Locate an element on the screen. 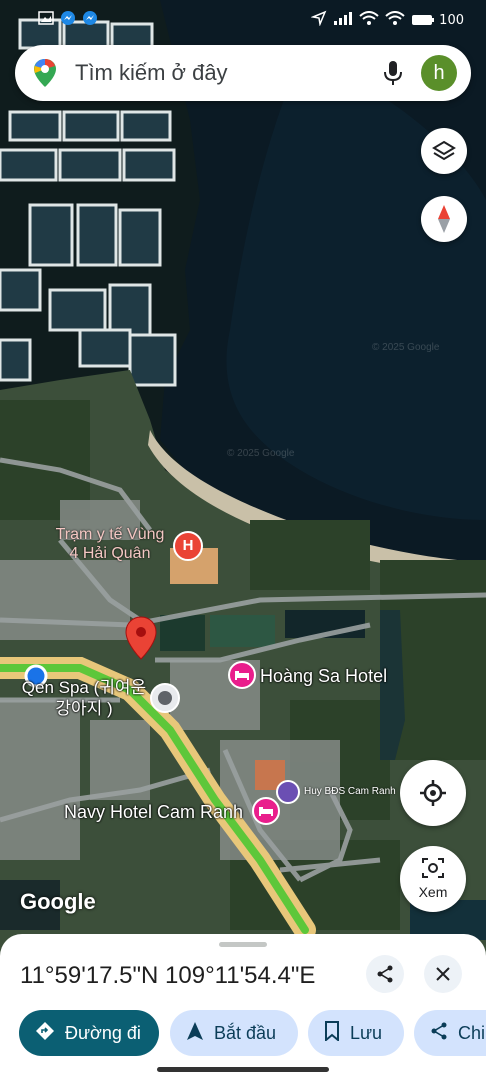 The width and height of the screenshot is (486, 1080). crosshair-icon is located at coordinates (433, 795).